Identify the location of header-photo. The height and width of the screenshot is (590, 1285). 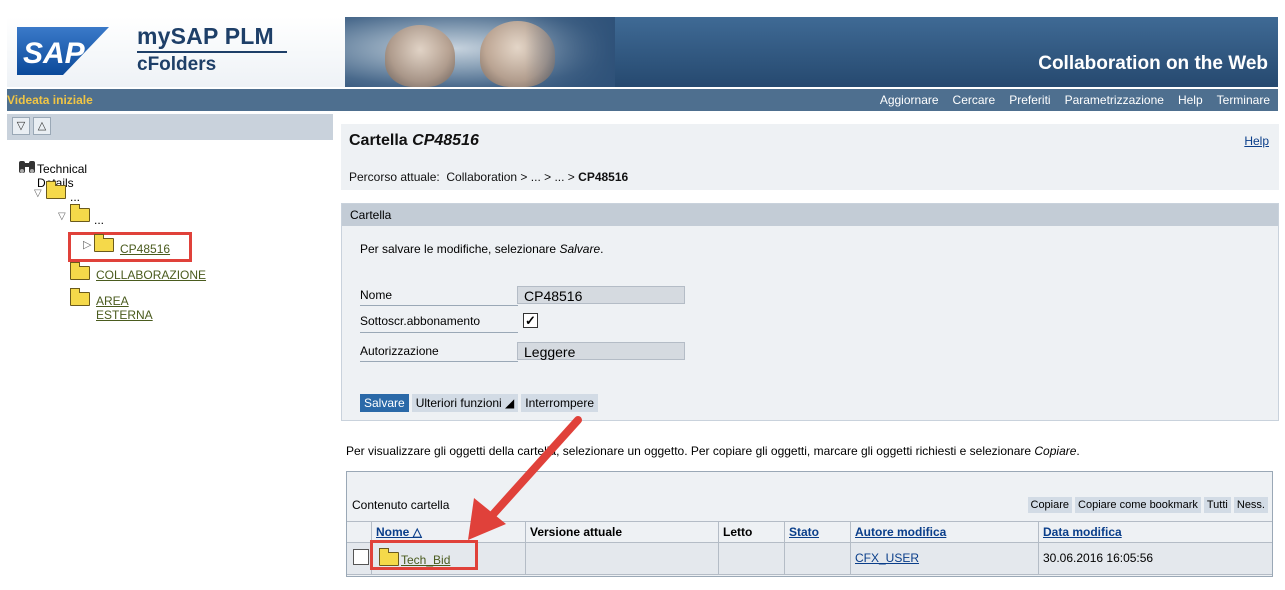
(480, 52).